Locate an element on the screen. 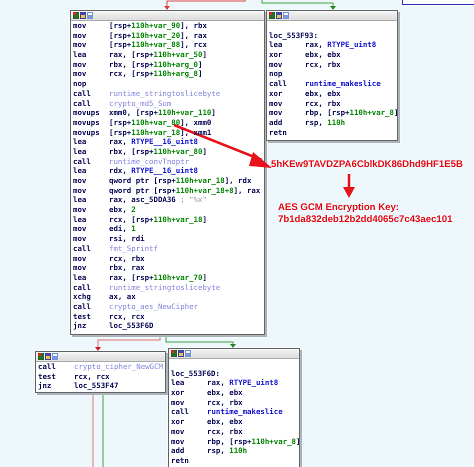  md5-string: 5hKEw9TAVDZPA6CblkDK86Dhd9HF1E5B is located at coordinates (367, 165).